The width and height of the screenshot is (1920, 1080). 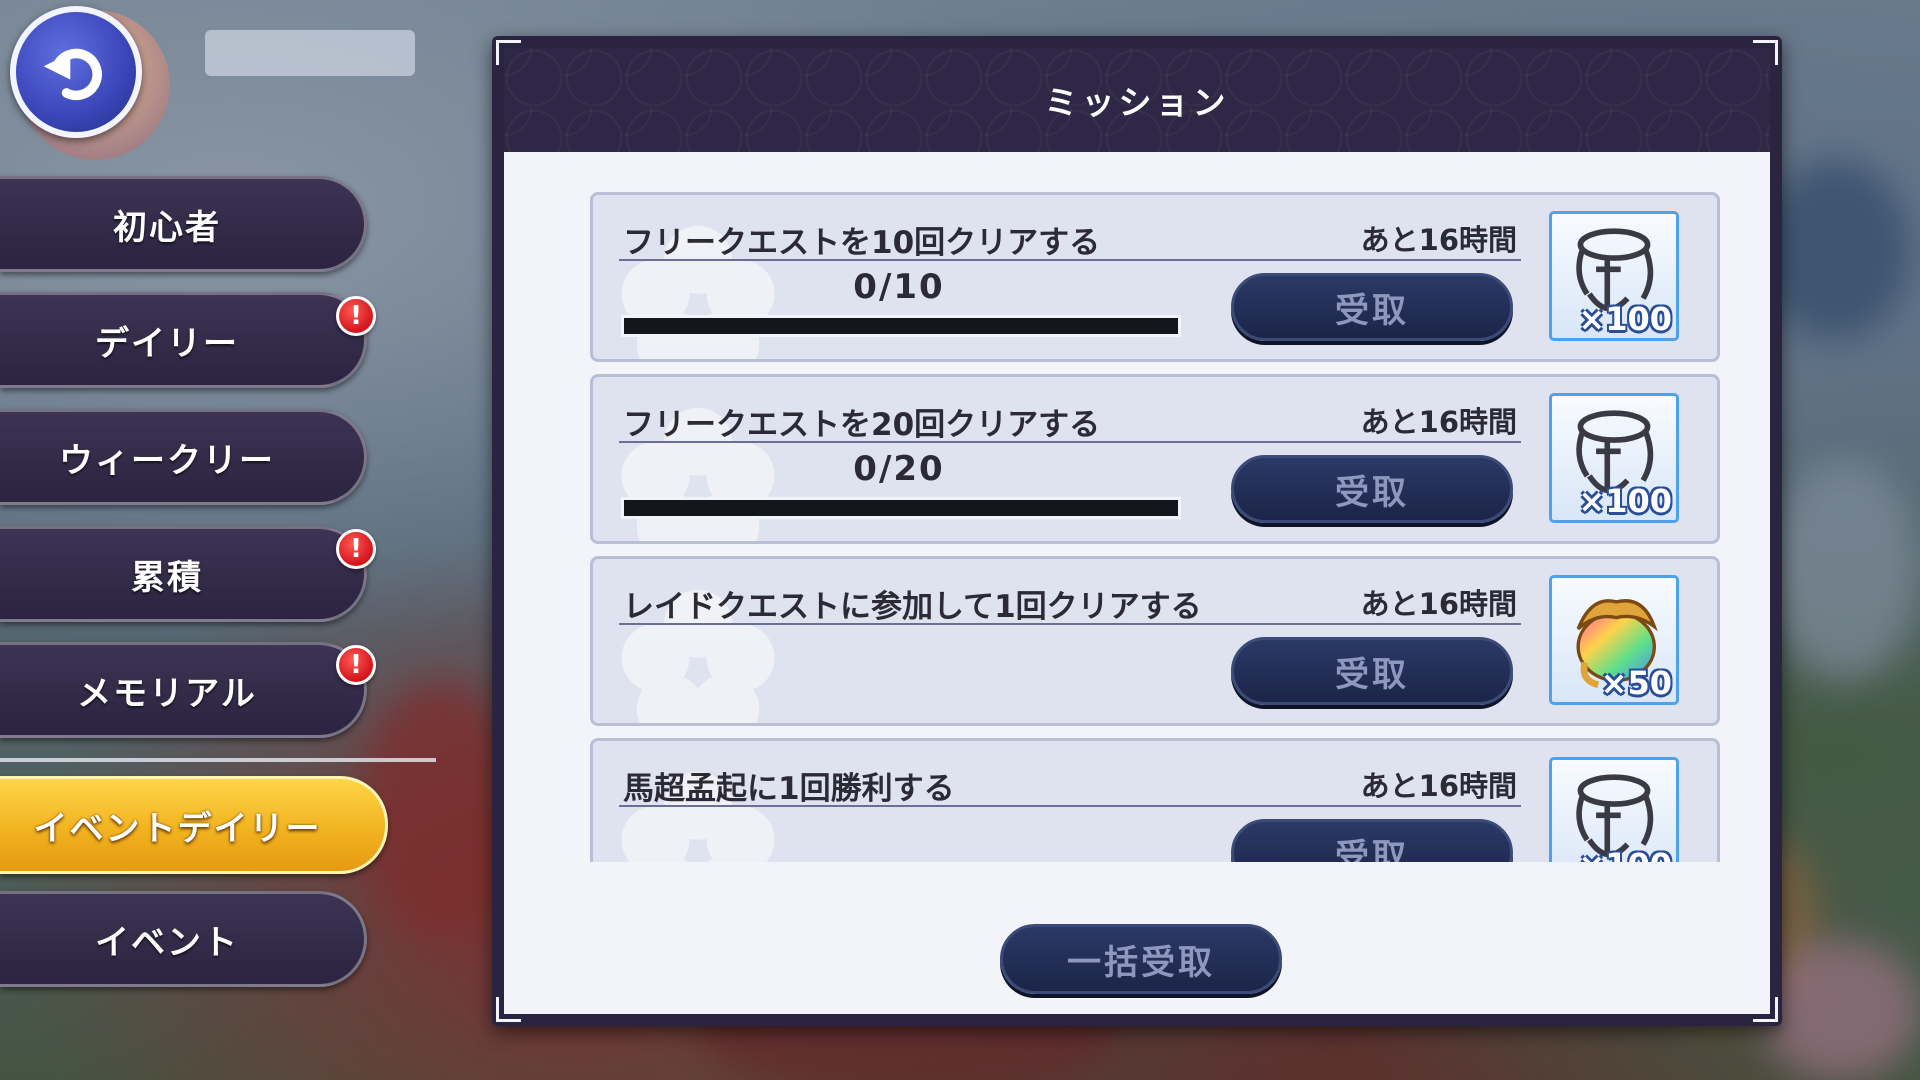 I want to click on mission-title: 馬超孟起に1回勝利する, so click(x=789, y=789).